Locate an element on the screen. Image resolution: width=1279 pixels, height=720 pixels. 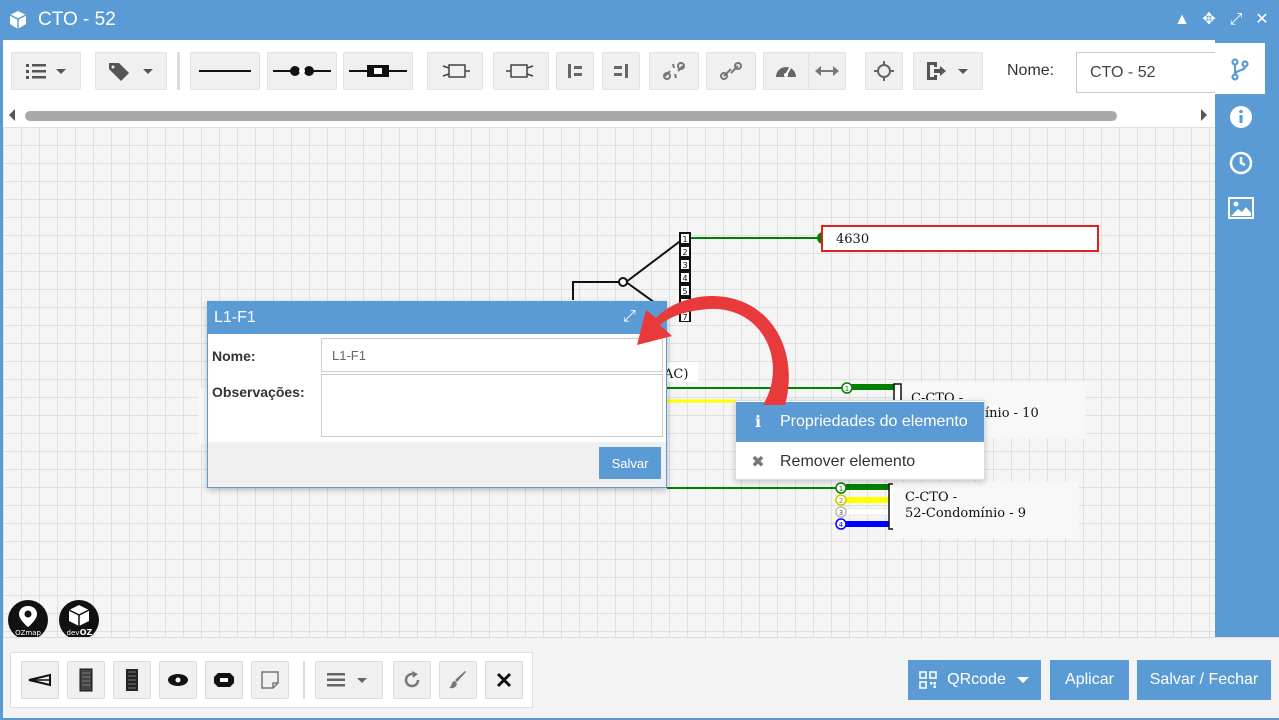
splice-tool-button is located at coordinates (302, 71).